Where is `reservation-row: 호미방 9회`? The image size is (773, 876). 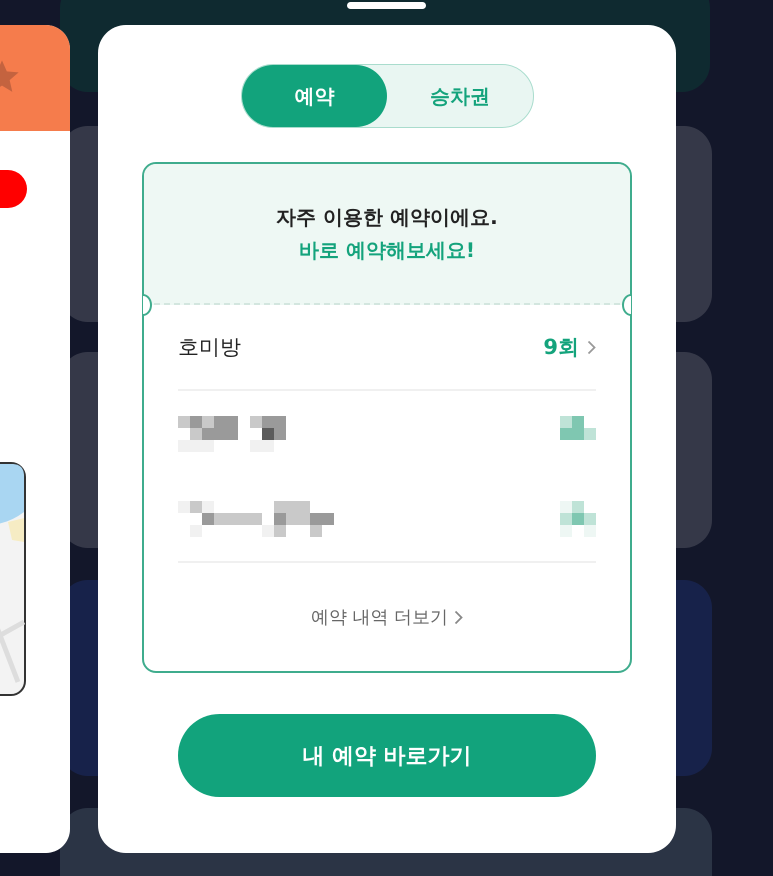 reservation-row: 호미방 9회 is located at coordinates (387, 348).